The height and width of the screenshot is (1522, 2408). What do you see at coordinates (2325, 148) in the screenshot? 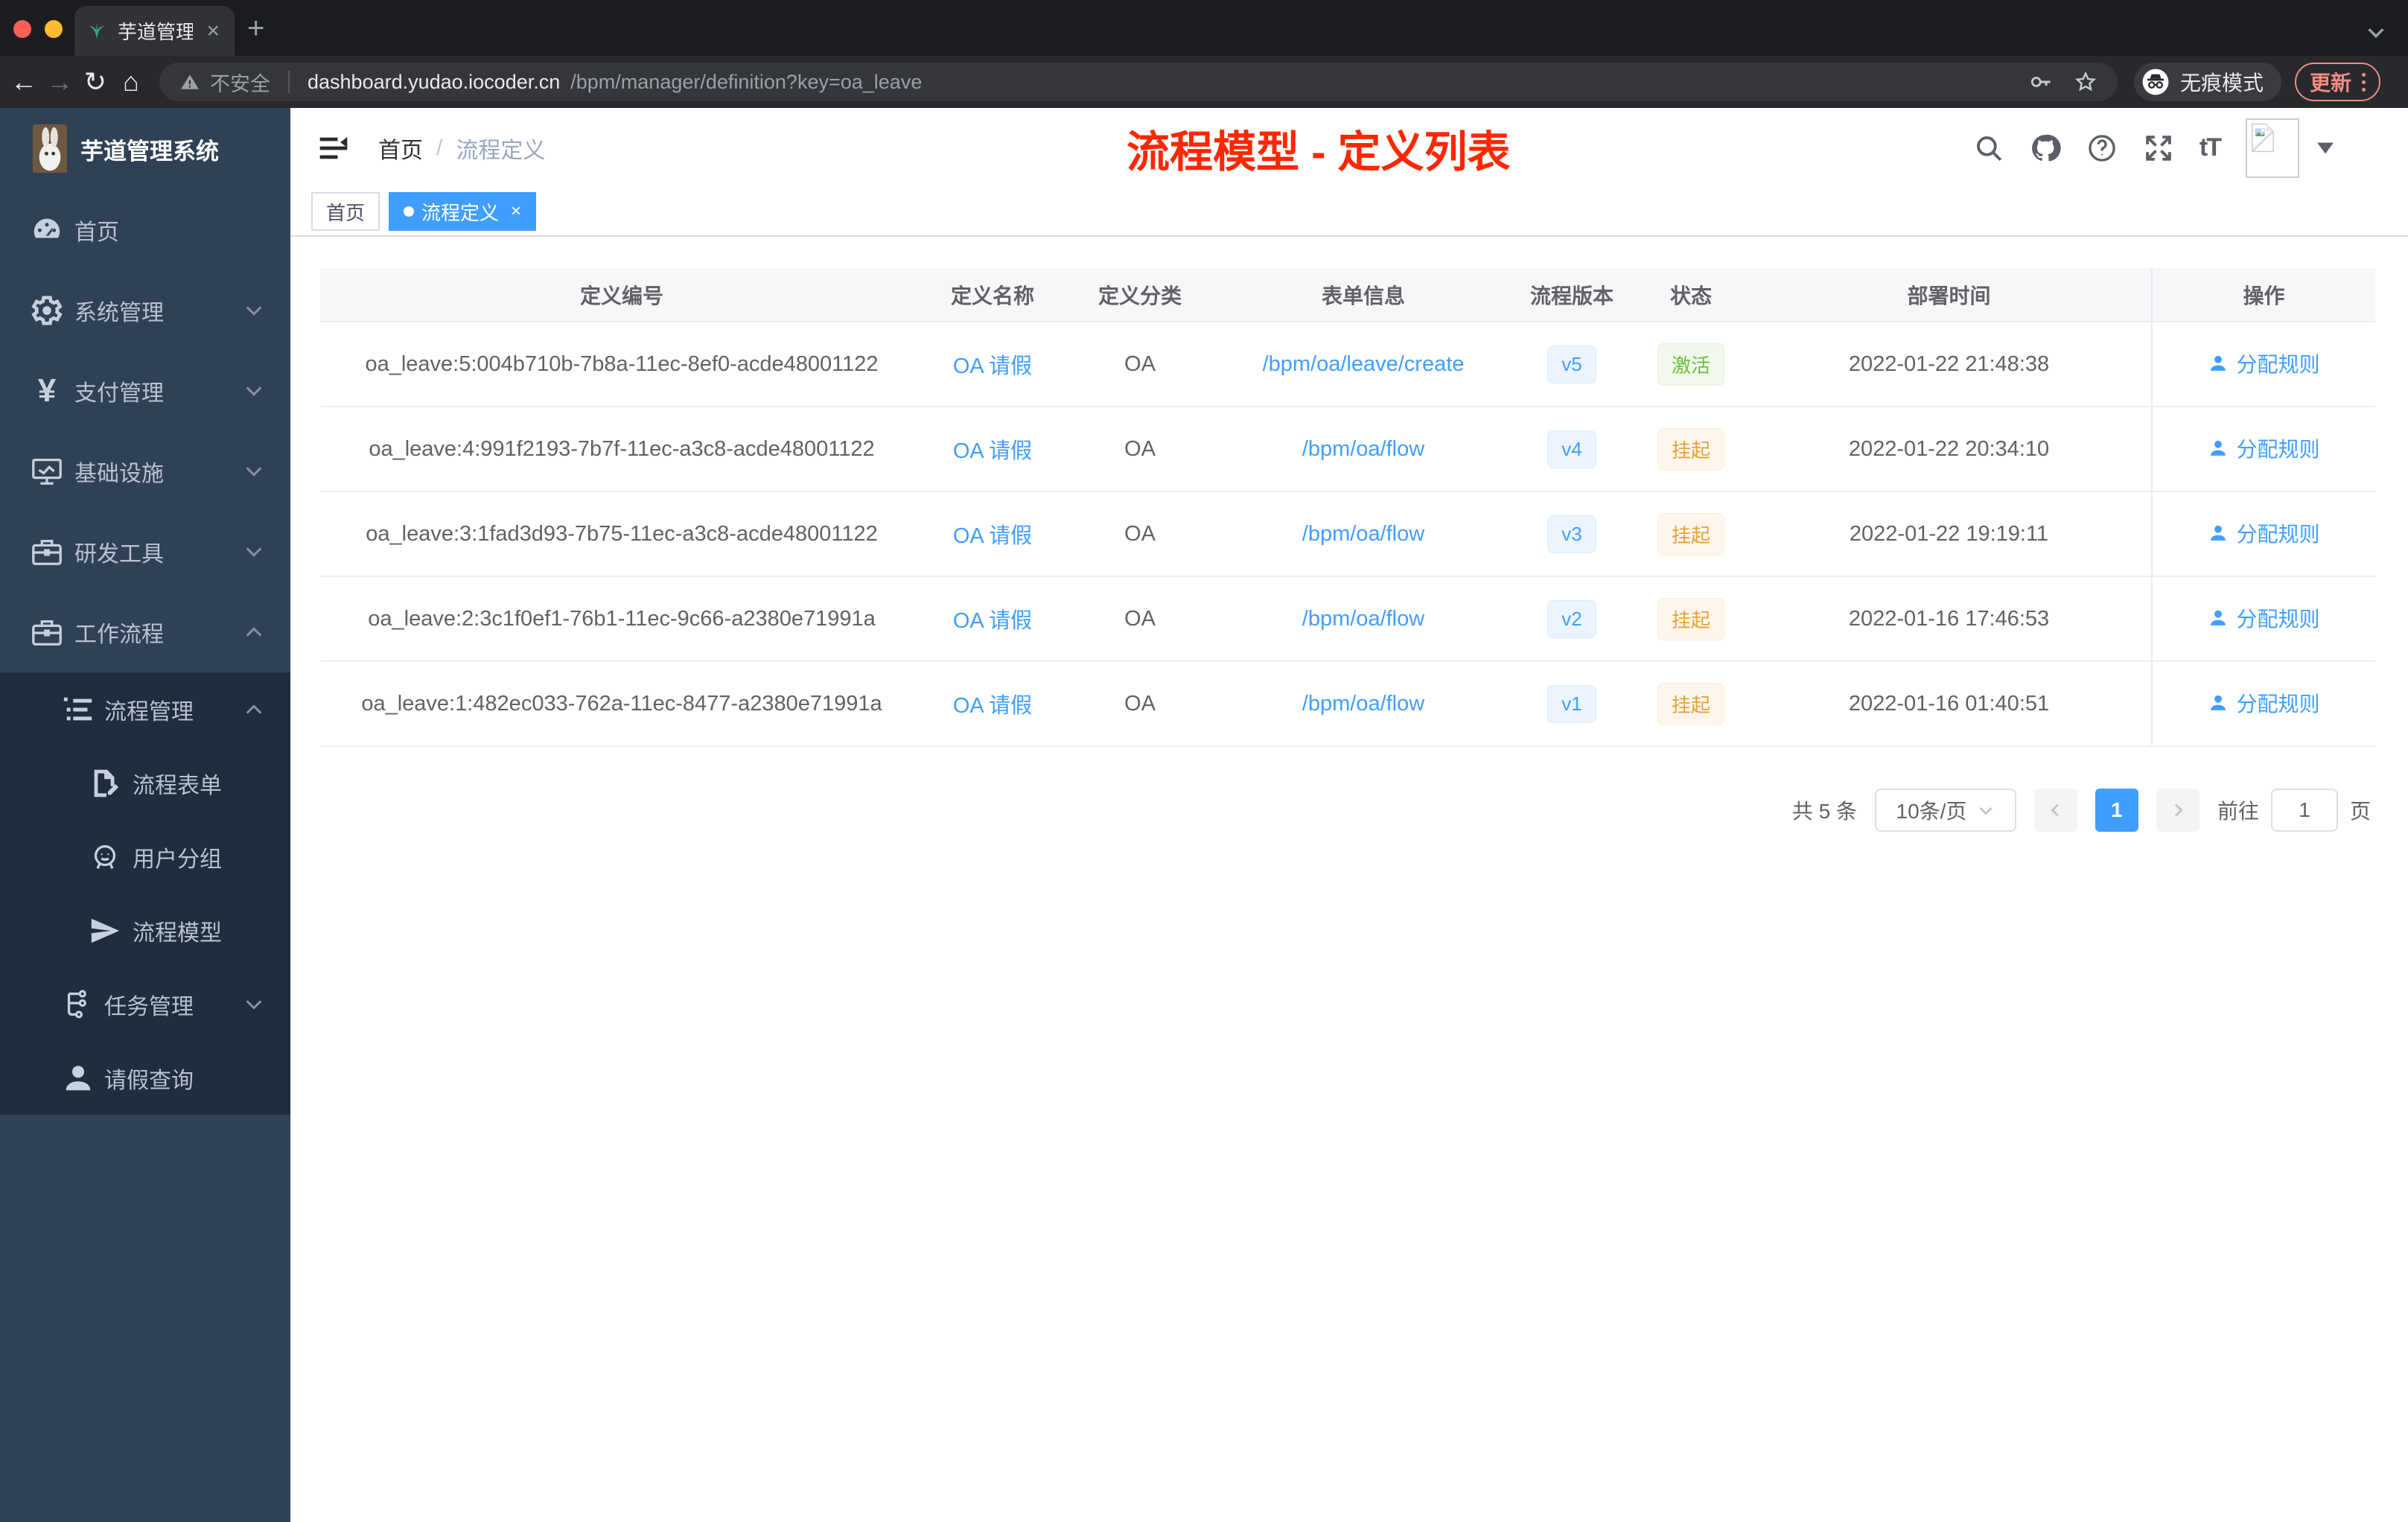
I see `avatar-caret-icon` at bounding box center [2325, 148].